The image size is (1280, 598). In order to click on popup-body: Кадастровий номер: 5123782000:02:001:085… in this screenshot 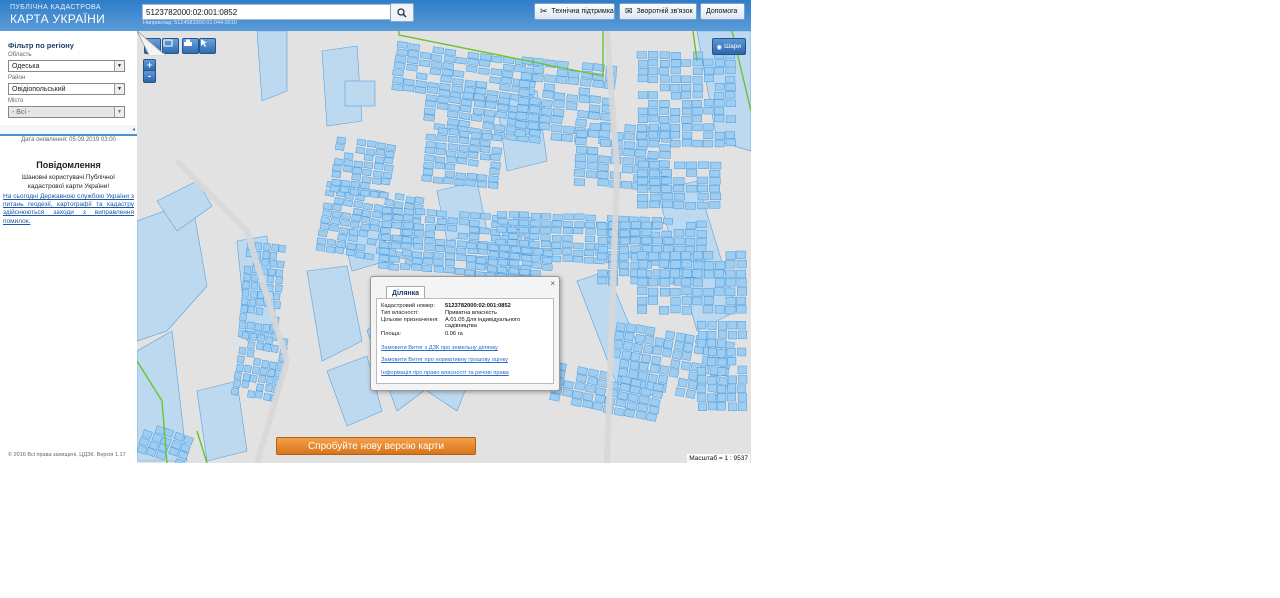, I will do `click(465, 341)`.